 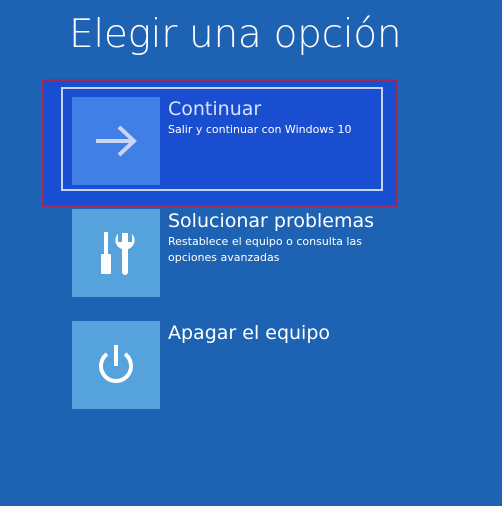 I want to click on option-shutdown-title: Apagar el equipo, so click(x=249, y=333).